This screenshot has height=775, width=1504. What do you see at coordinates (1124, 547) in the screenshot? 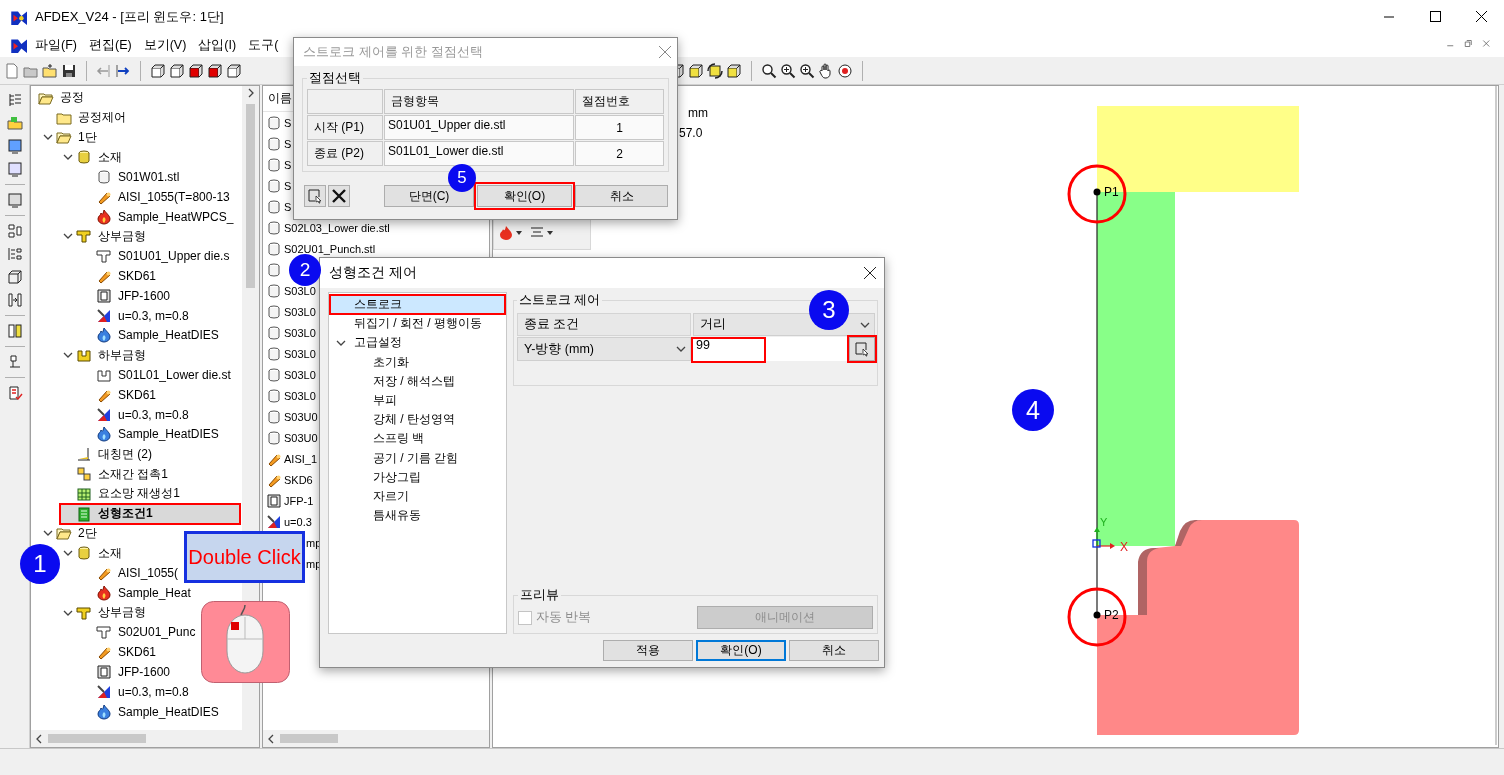
I see `axis-label: X` at bounding box center [1124, 547].